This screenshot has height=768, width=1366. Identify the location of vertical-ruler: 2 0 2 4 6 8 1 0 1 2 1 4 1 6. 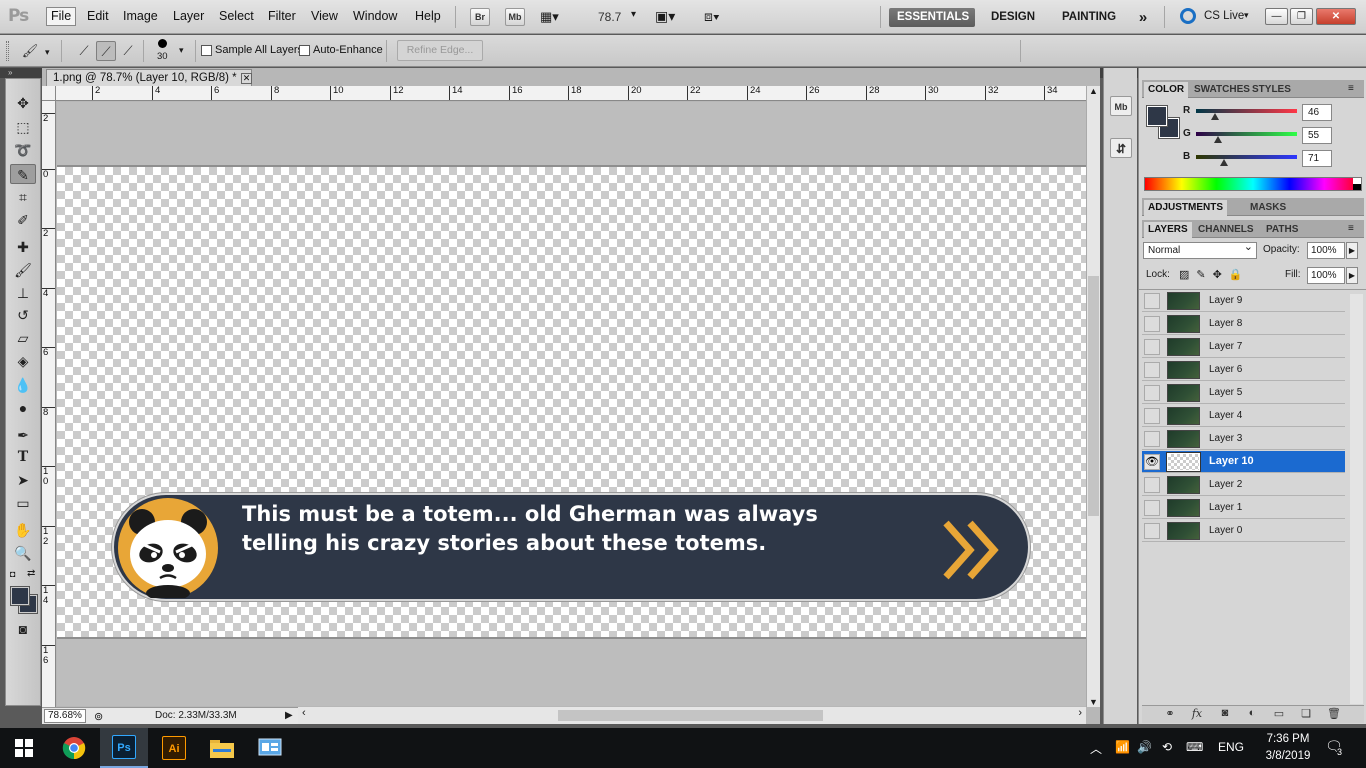
(49, 404).